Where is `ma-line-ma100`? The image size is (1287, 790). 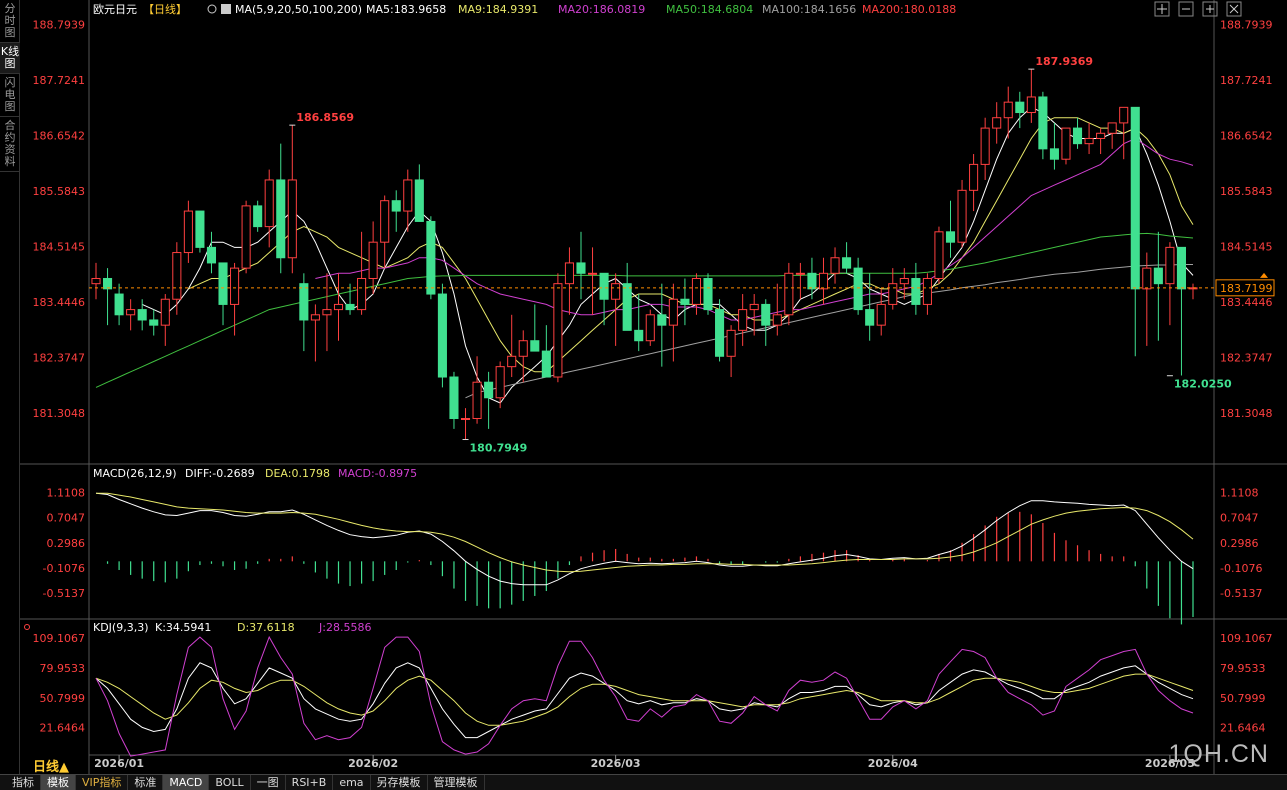 ma-line-ma100 is located at coordinates (829, 331).